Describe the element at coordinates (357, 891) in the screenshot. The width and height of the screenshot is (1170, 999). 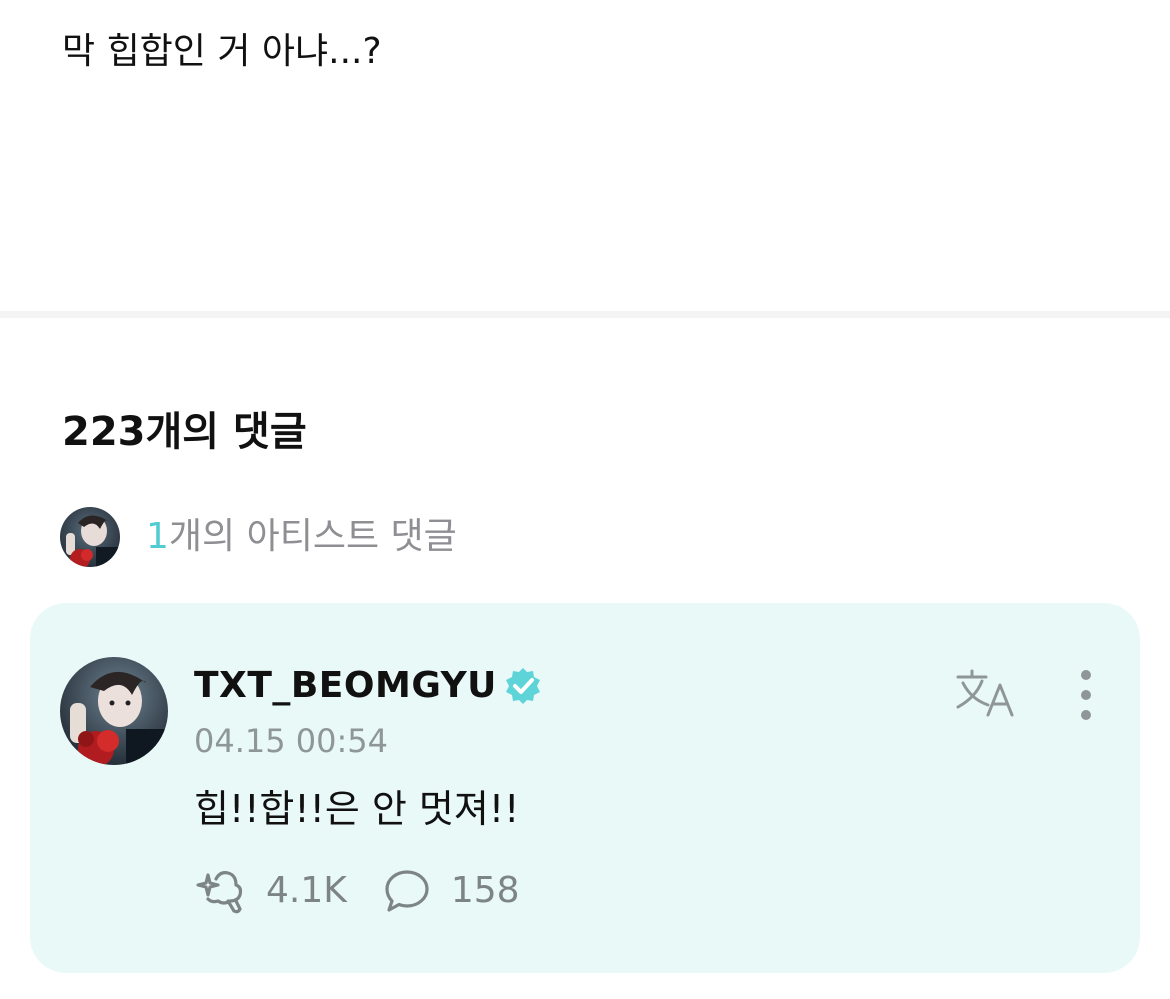
I see `comment-actions: 4.1K 158` at that location.